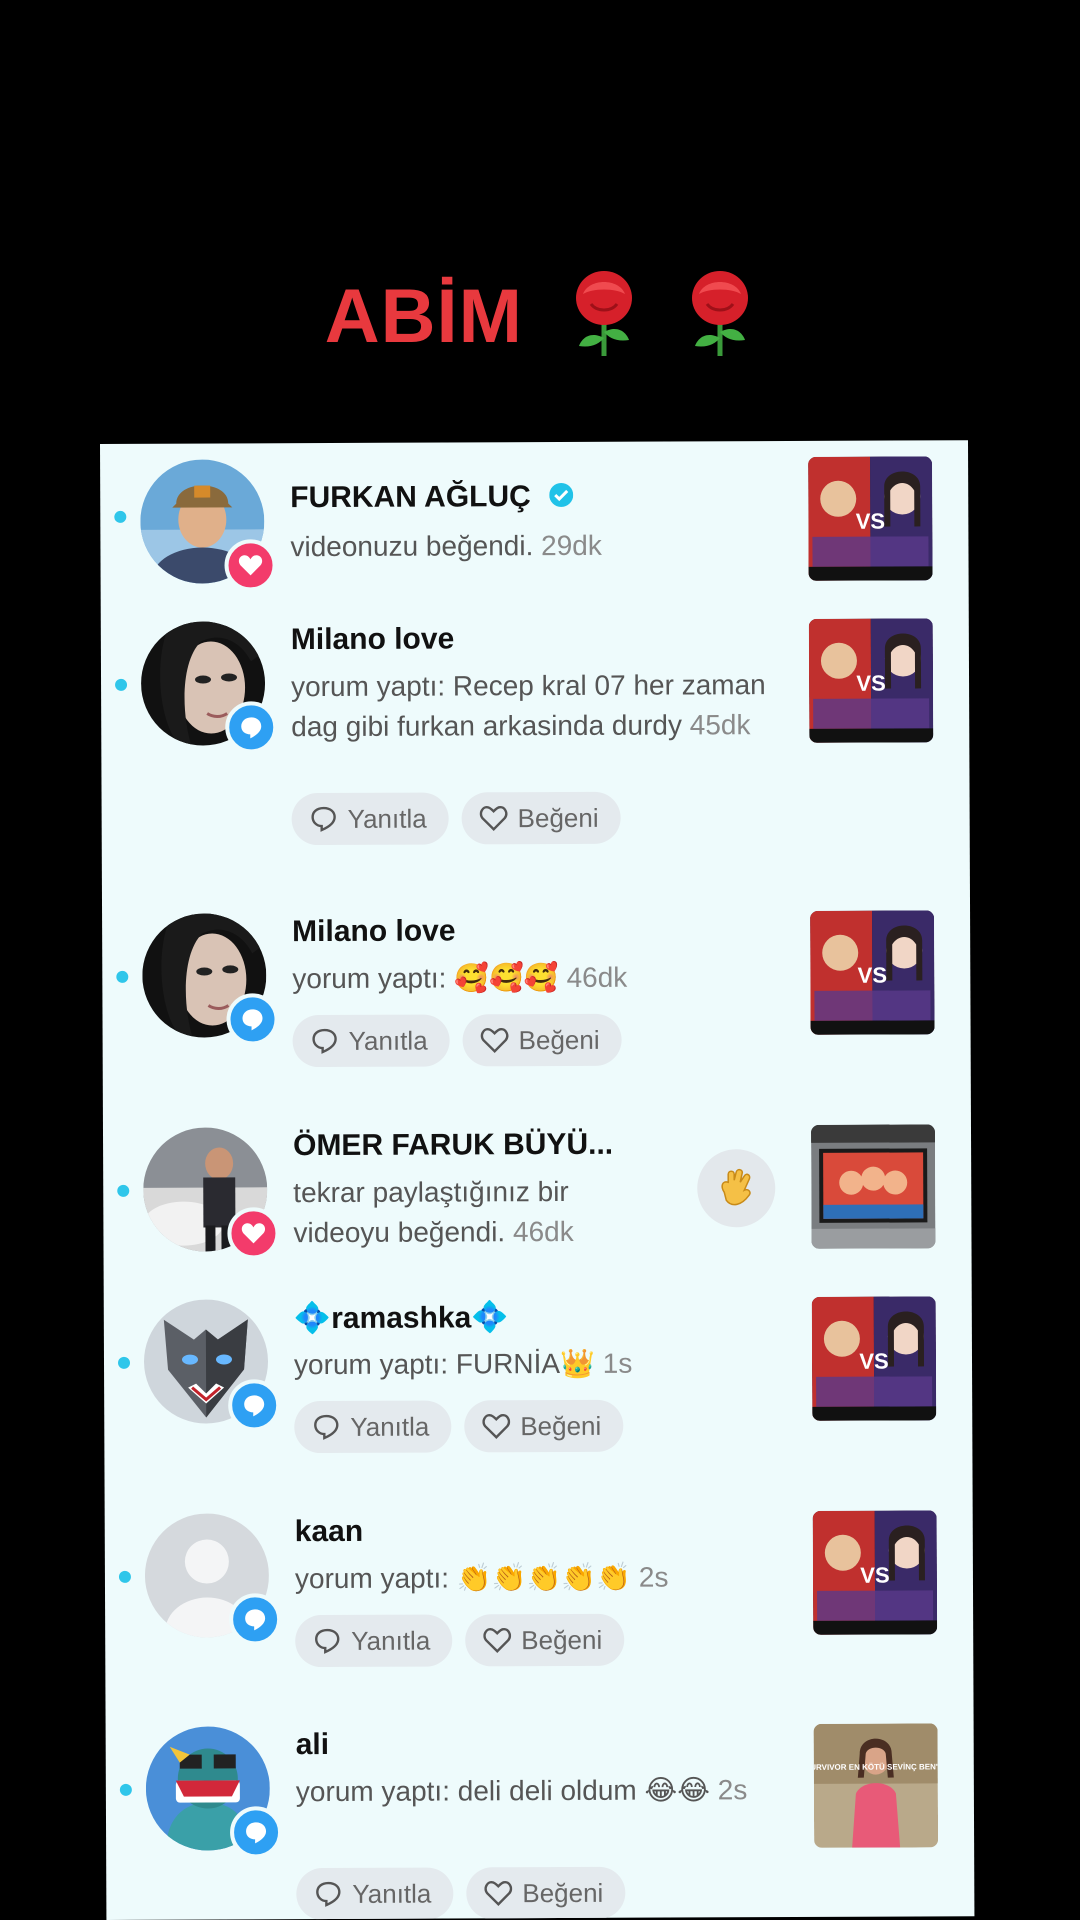 The width and height of the screenshot is (1080, 1920). What do you see at coordinates (521, 1791) in the screenshot?
I see `notification-text: yorum yaptı: deli deli oldum 😂😂 2s` at bounding box center [521, 1791].